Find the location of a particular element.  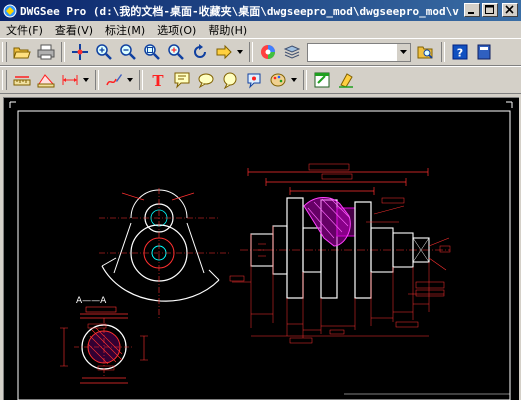

zoom-extents-button is located at coordinates (176, 52).